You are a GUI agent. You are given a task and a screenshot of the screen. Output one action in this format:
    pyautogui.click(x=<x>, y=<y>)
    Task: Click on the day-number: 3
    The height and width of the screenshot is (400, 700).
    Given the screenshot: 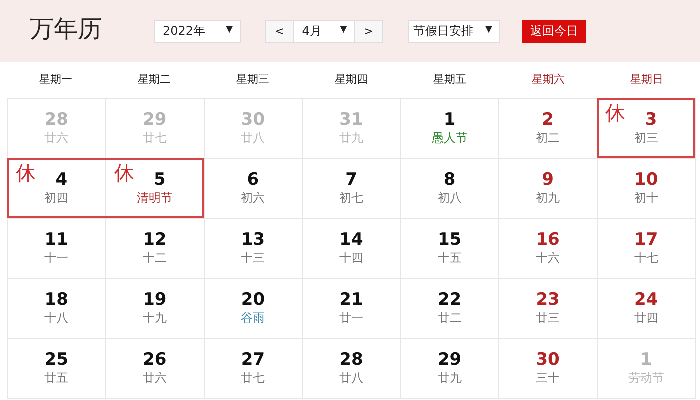 What is the action you would take?
    pyautogui.click(x=651, y=120)
    